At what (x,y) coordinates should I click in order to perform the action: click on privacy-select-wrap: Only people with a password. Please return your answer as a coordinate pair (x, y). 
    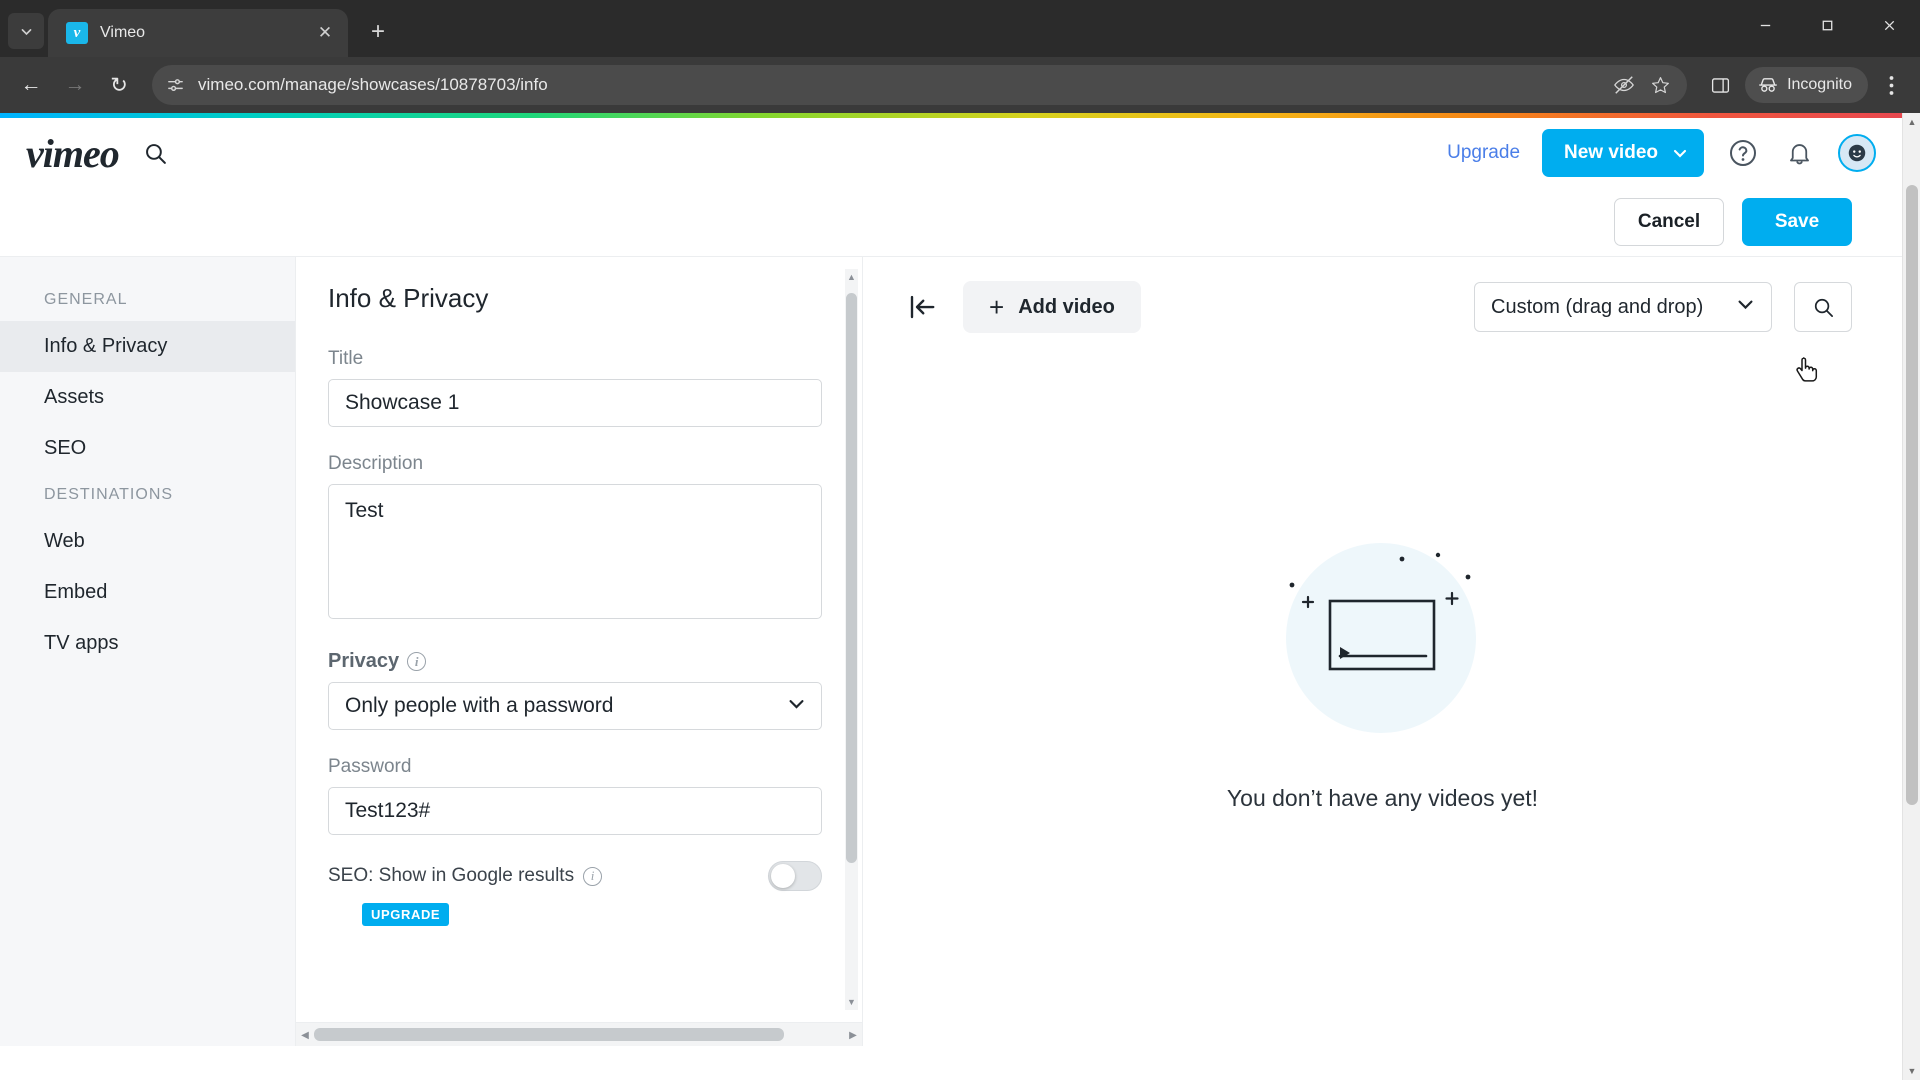
    Looking at the image, I should click on (575, 706).